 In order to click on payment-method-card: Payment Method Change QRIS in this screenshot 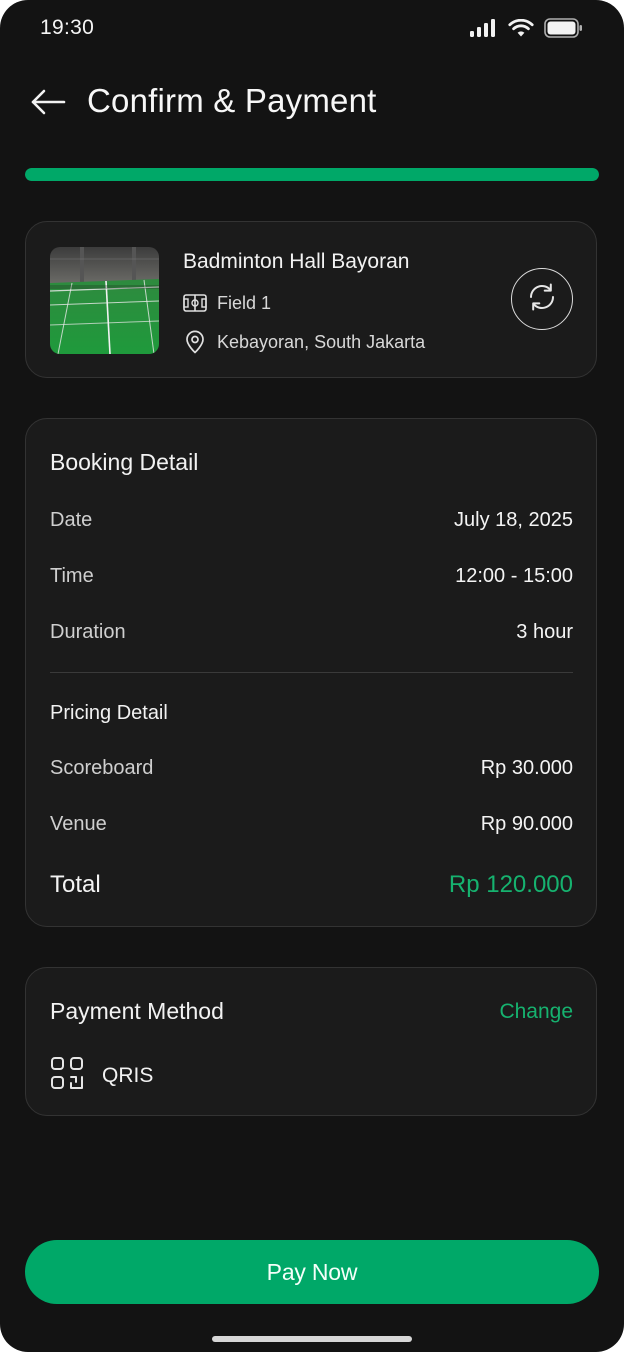, I will do `click(311, 1041)`.